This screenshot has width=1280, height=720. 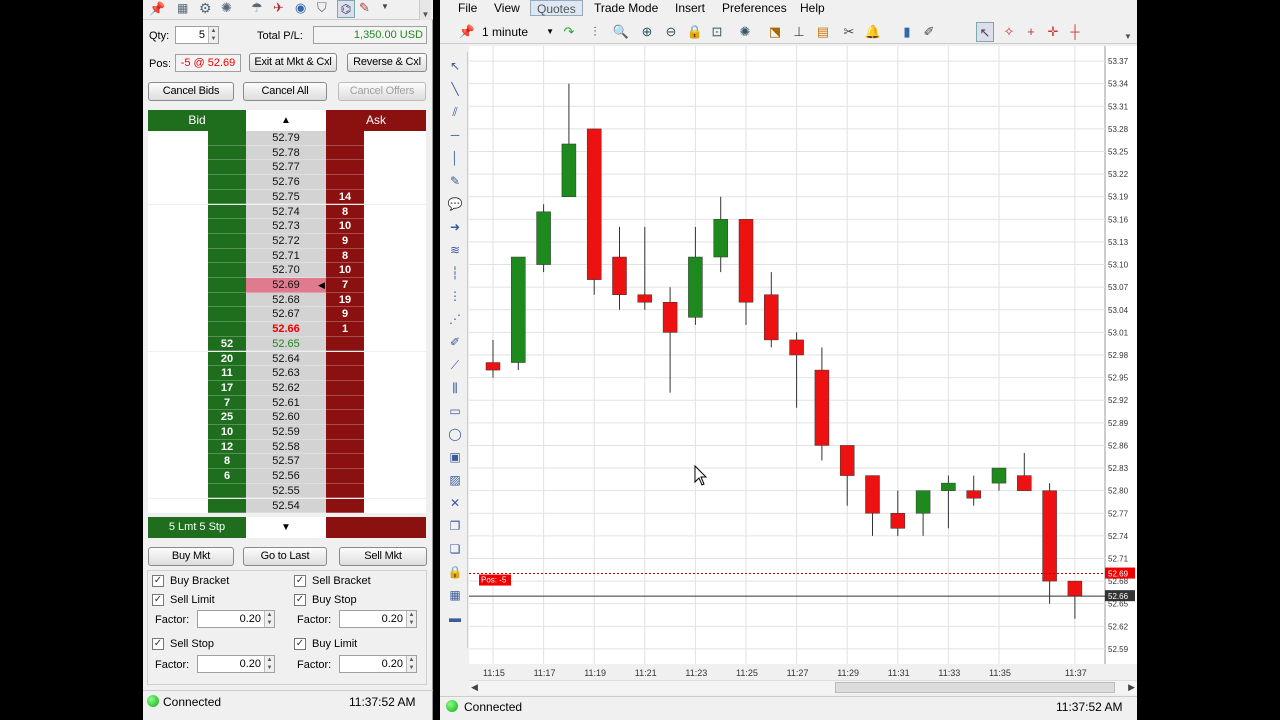 What do you see at coordinates (227, 417) in the screenshot?
I see `bid-cell: 25` at bounding box center [227, 417].